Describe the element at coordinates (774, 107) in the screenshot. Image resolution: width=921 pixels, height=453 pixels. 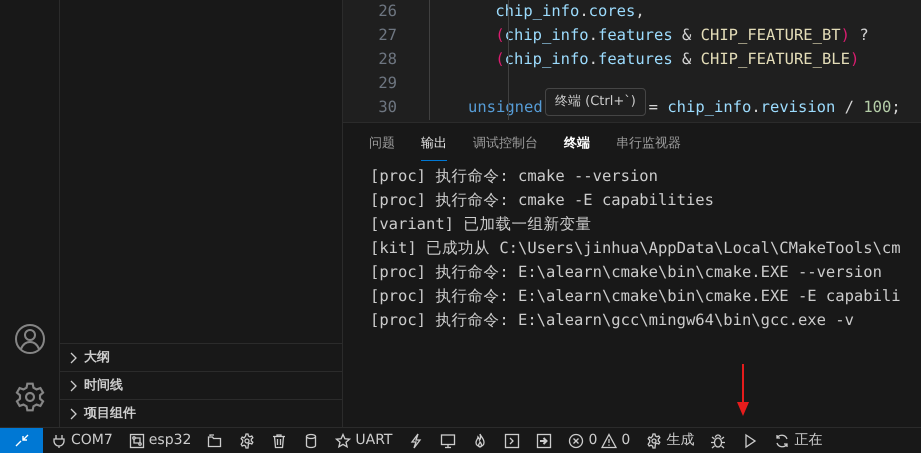
I see `code-line: = chip_info.revision / 100;` at that location.